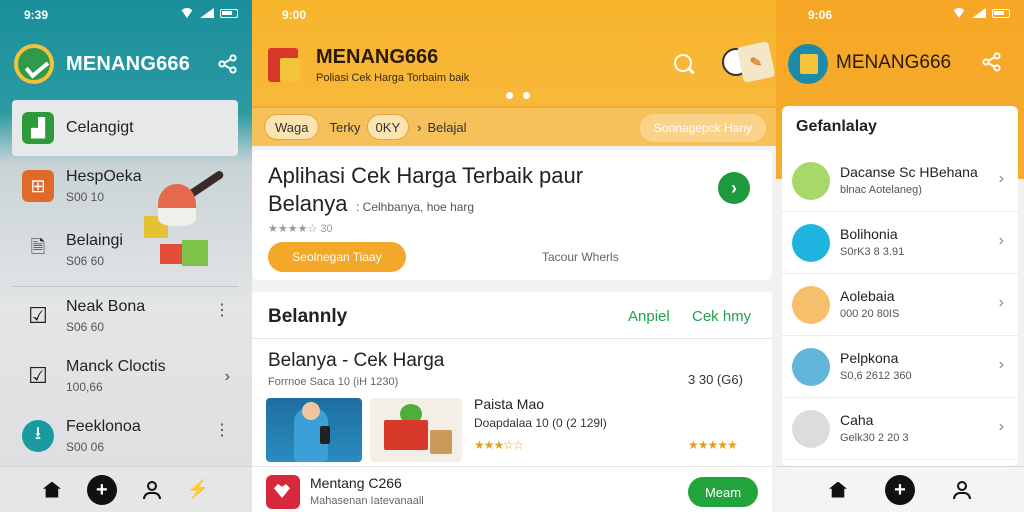 The image size is (1024, 512). Describe the element at coordinates (874, 438) in the screenshot. I see `list-item-sub: Gelk30 2 20 3` at that location.